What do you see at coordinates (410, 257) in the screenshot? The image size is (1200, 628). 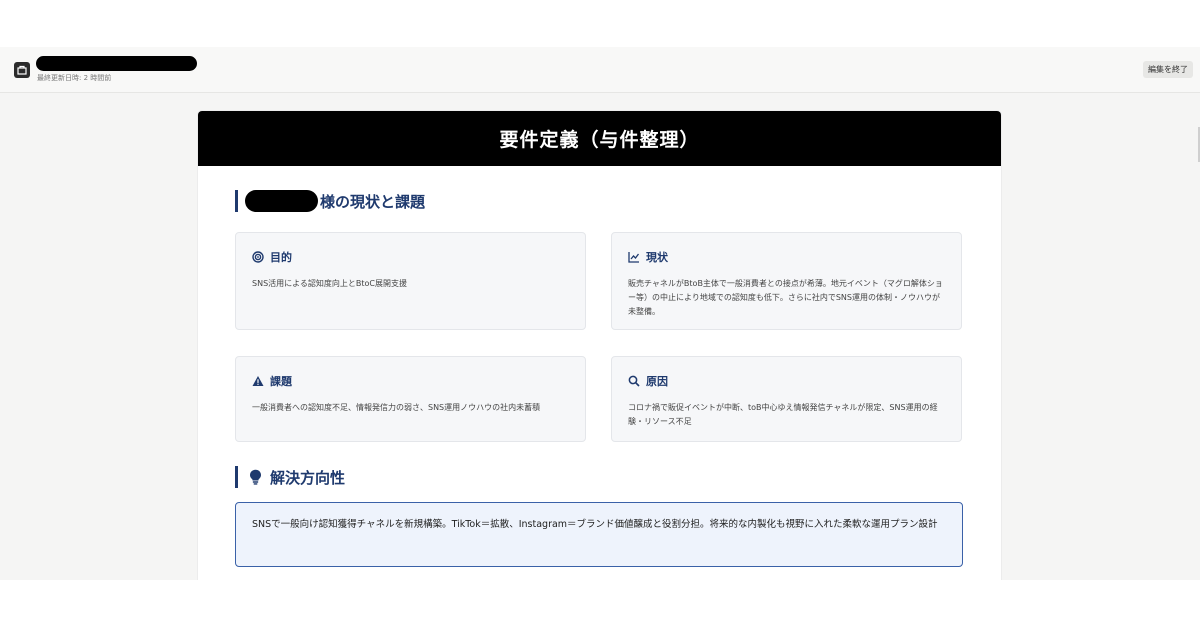 I see `card-head: 目的` at bounding box center [410, 257].